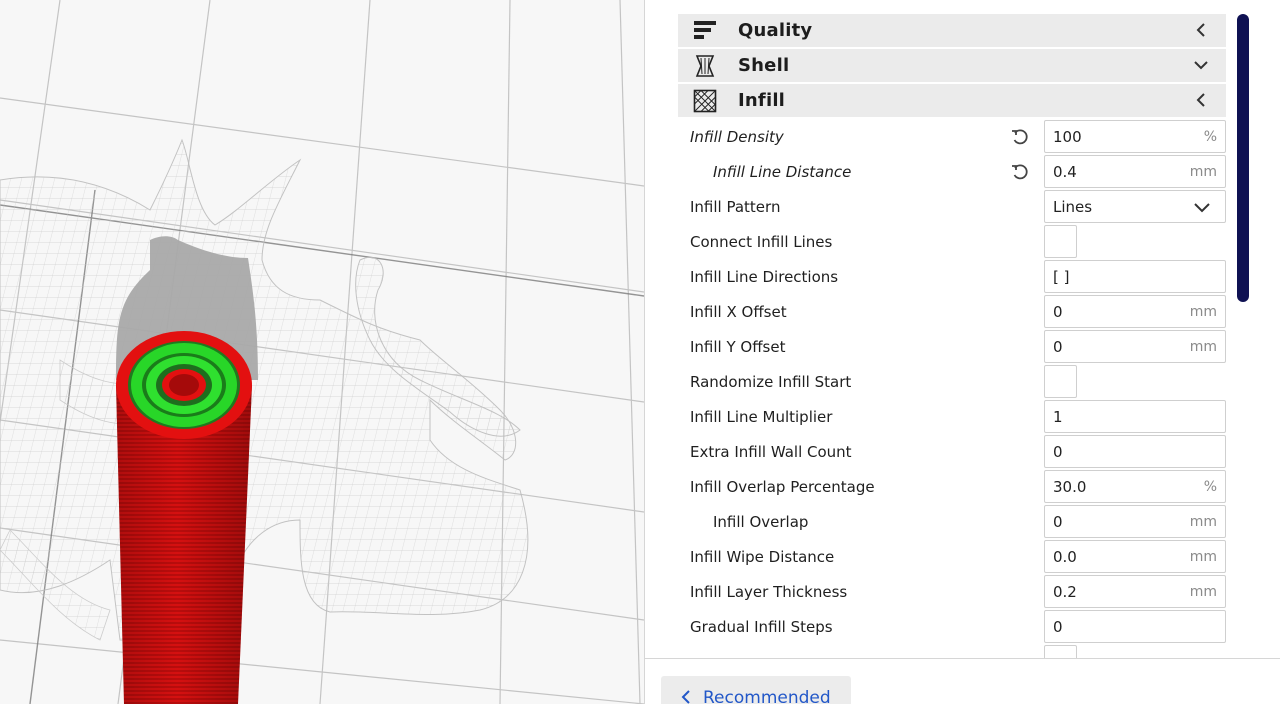 The image size is (1280, 704). Describe the element at coordinates (952, 451) in the screenshot. I see `setting-extra-infill-wall-count: Extra Infill Wall Count 0` at that location.